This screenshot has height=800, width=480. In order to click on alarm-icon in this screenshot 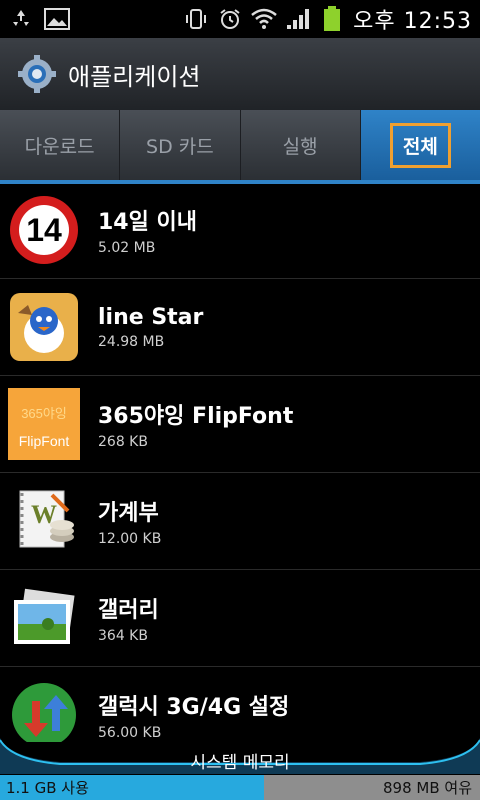, I will do `click(230, 19)`.